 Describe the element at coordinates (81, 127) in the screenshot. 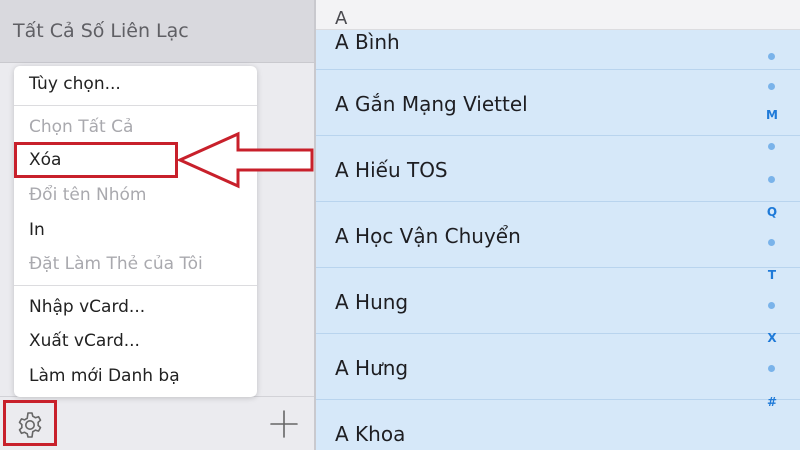

I see `menu-item-select-all: Chọn Tất Cả` at that location.